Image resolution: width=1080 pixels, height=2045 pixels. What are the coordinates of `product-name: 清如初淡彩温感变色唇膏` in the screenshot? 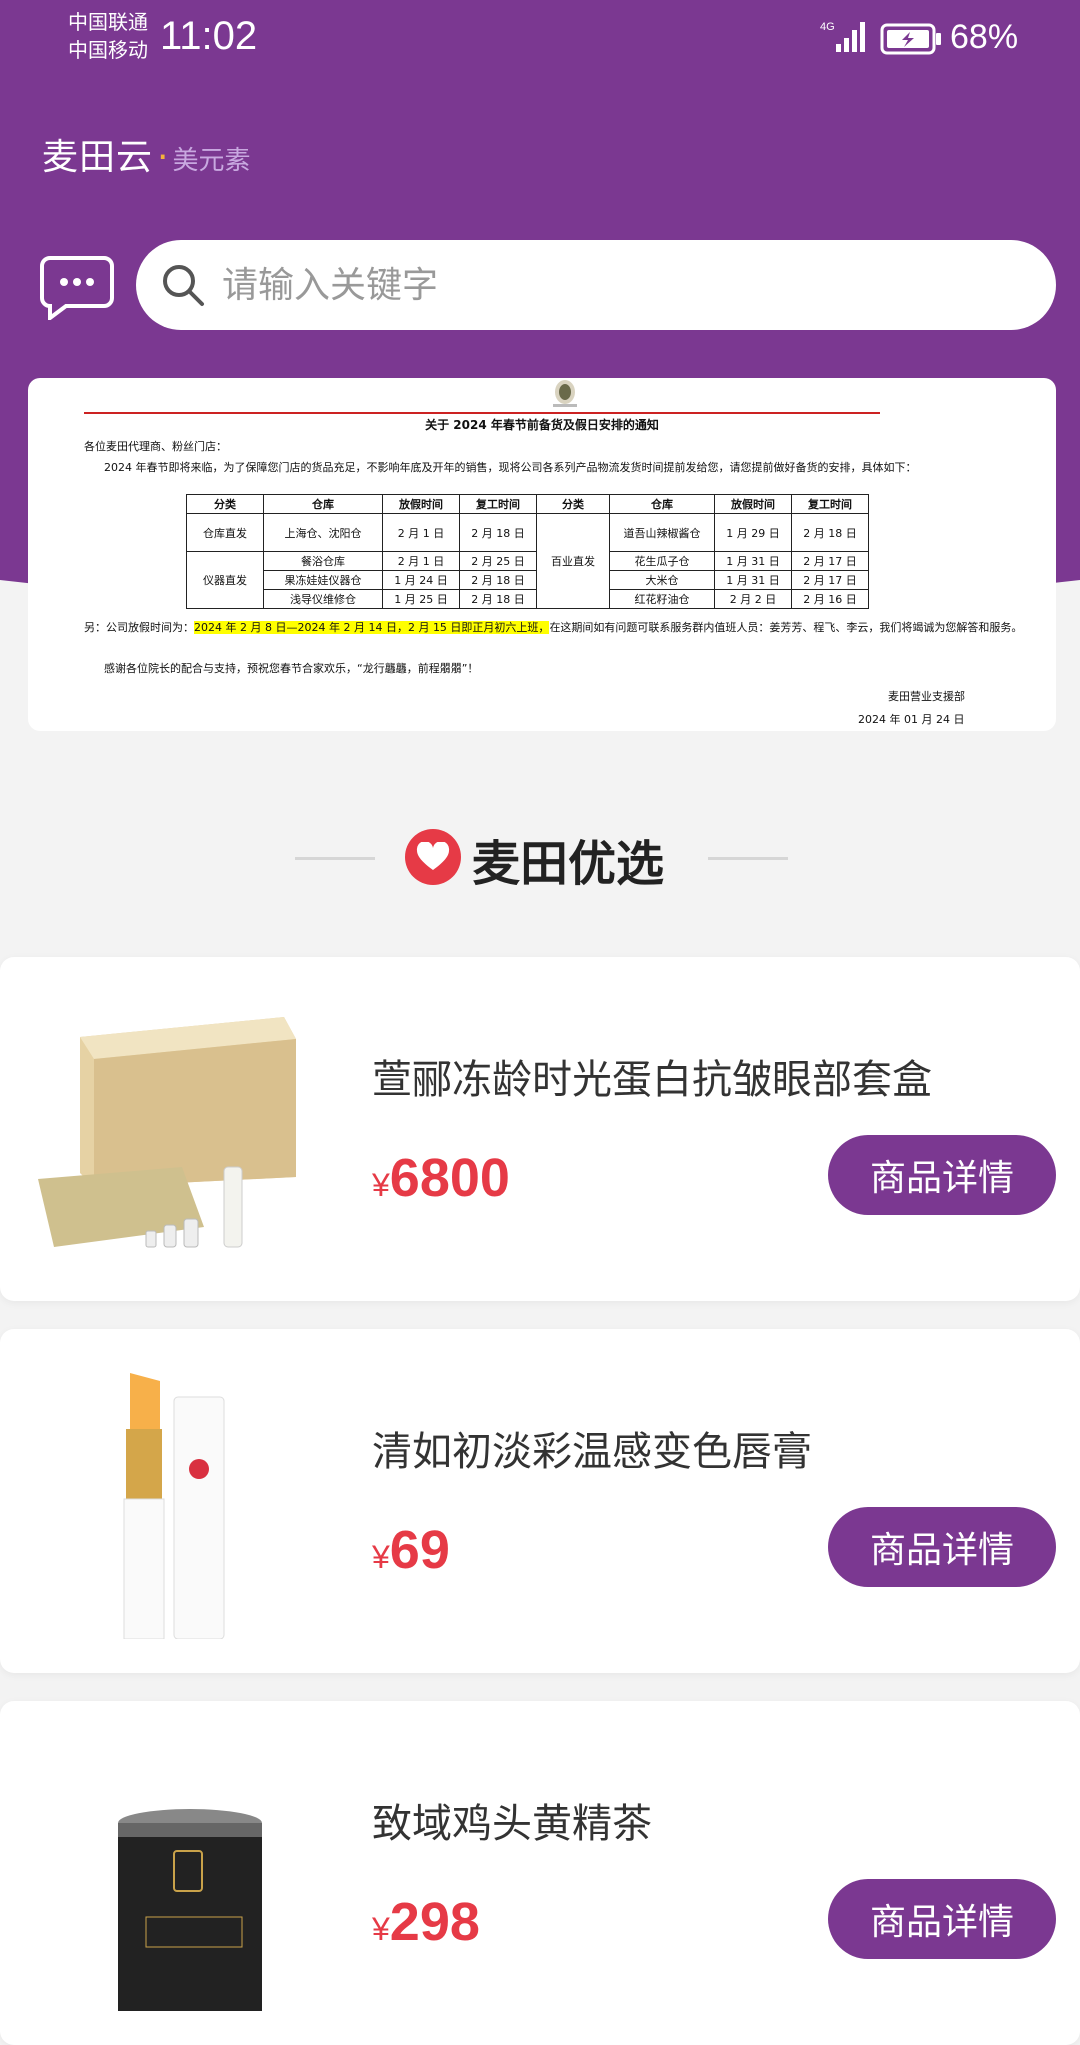 It's located at (592, 1452).